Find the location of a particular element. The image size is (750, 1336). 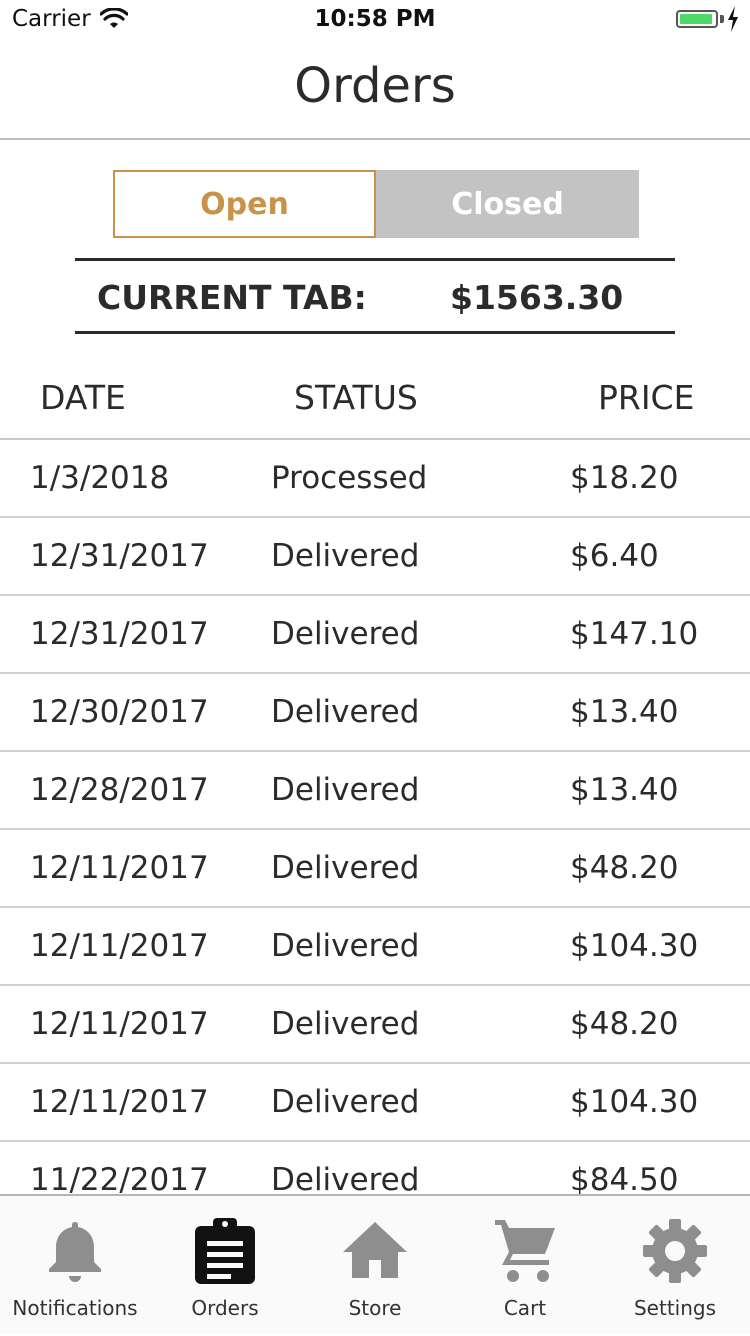

tab-label: Store is located at coordinates (375, 1308).